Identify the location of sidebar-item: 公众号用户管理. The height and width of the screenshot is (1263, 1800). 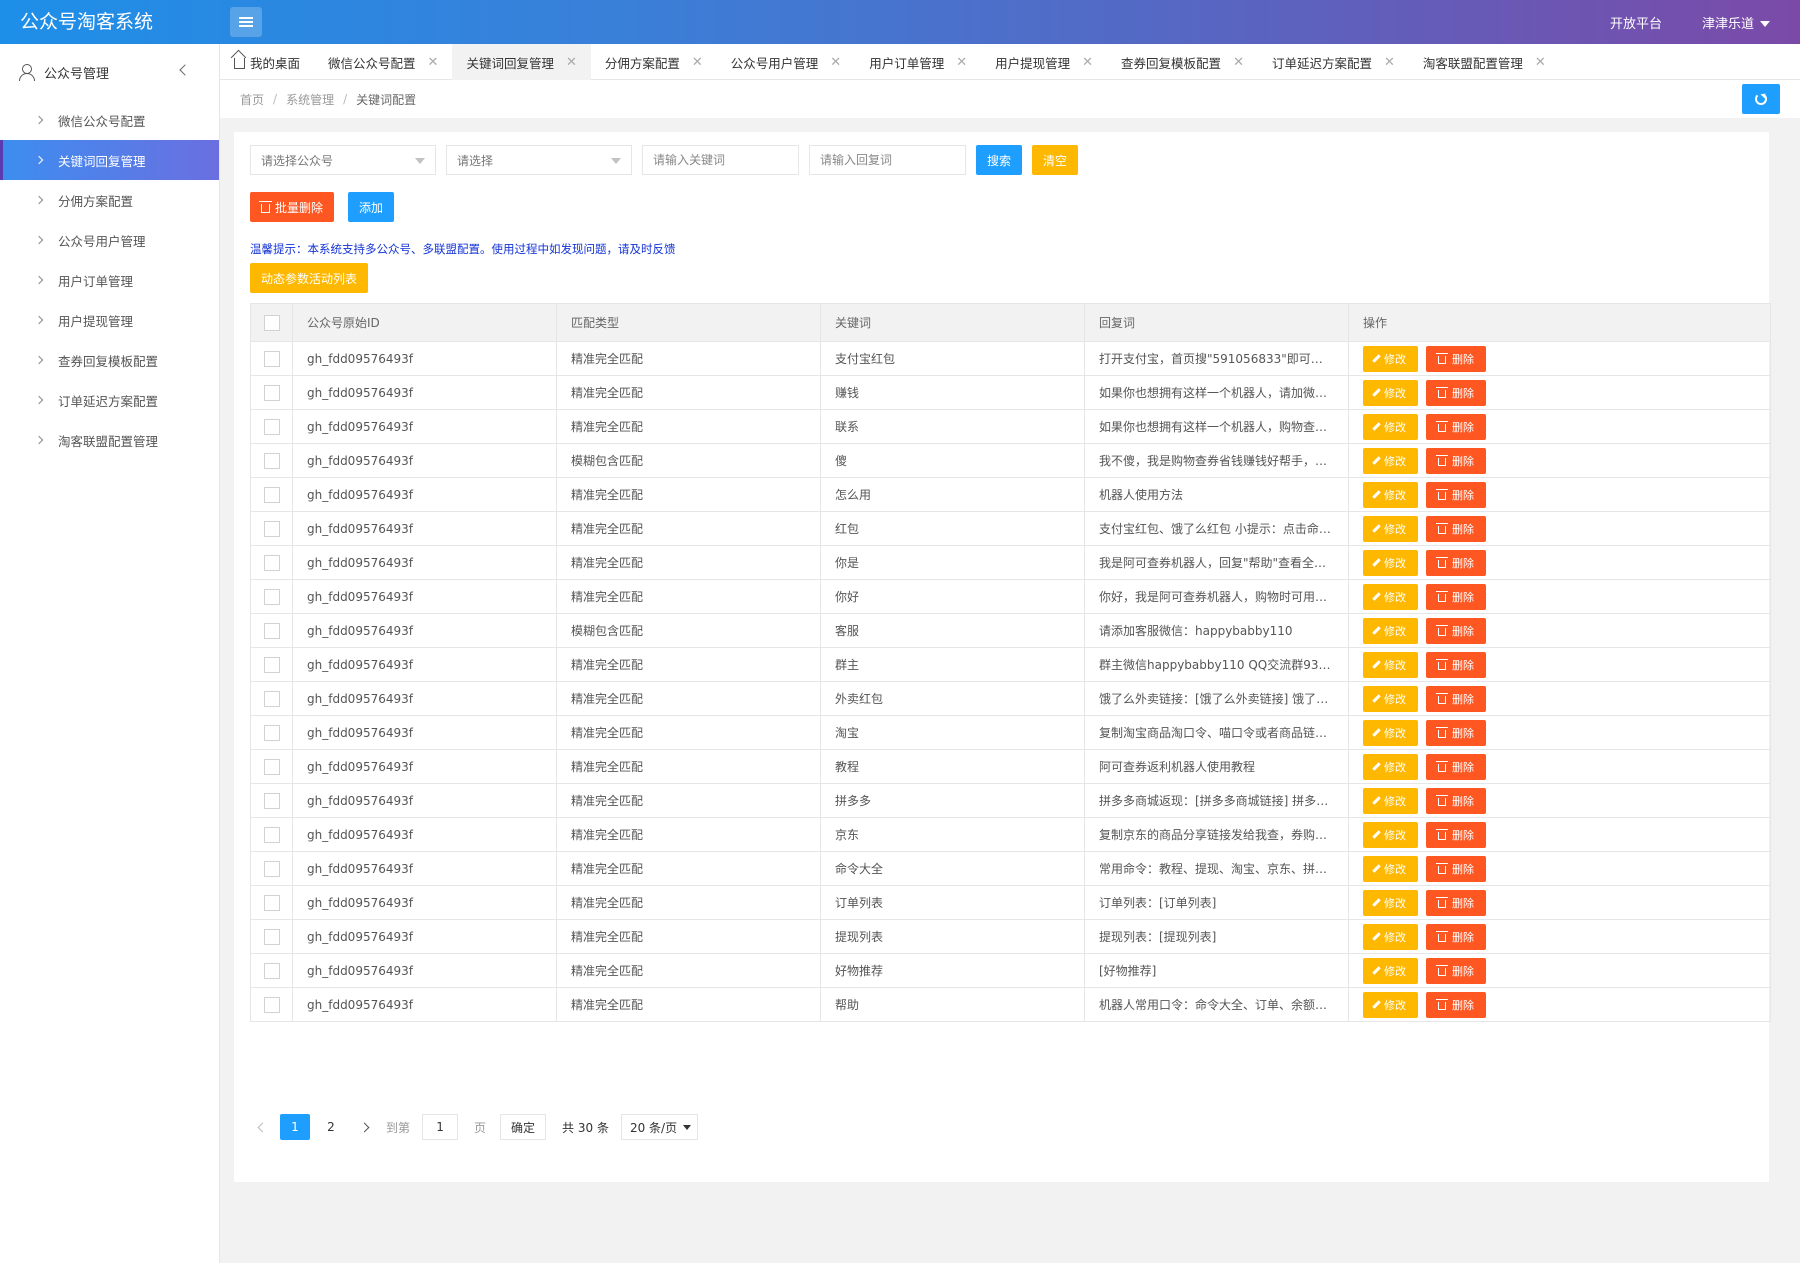
(109, 240).